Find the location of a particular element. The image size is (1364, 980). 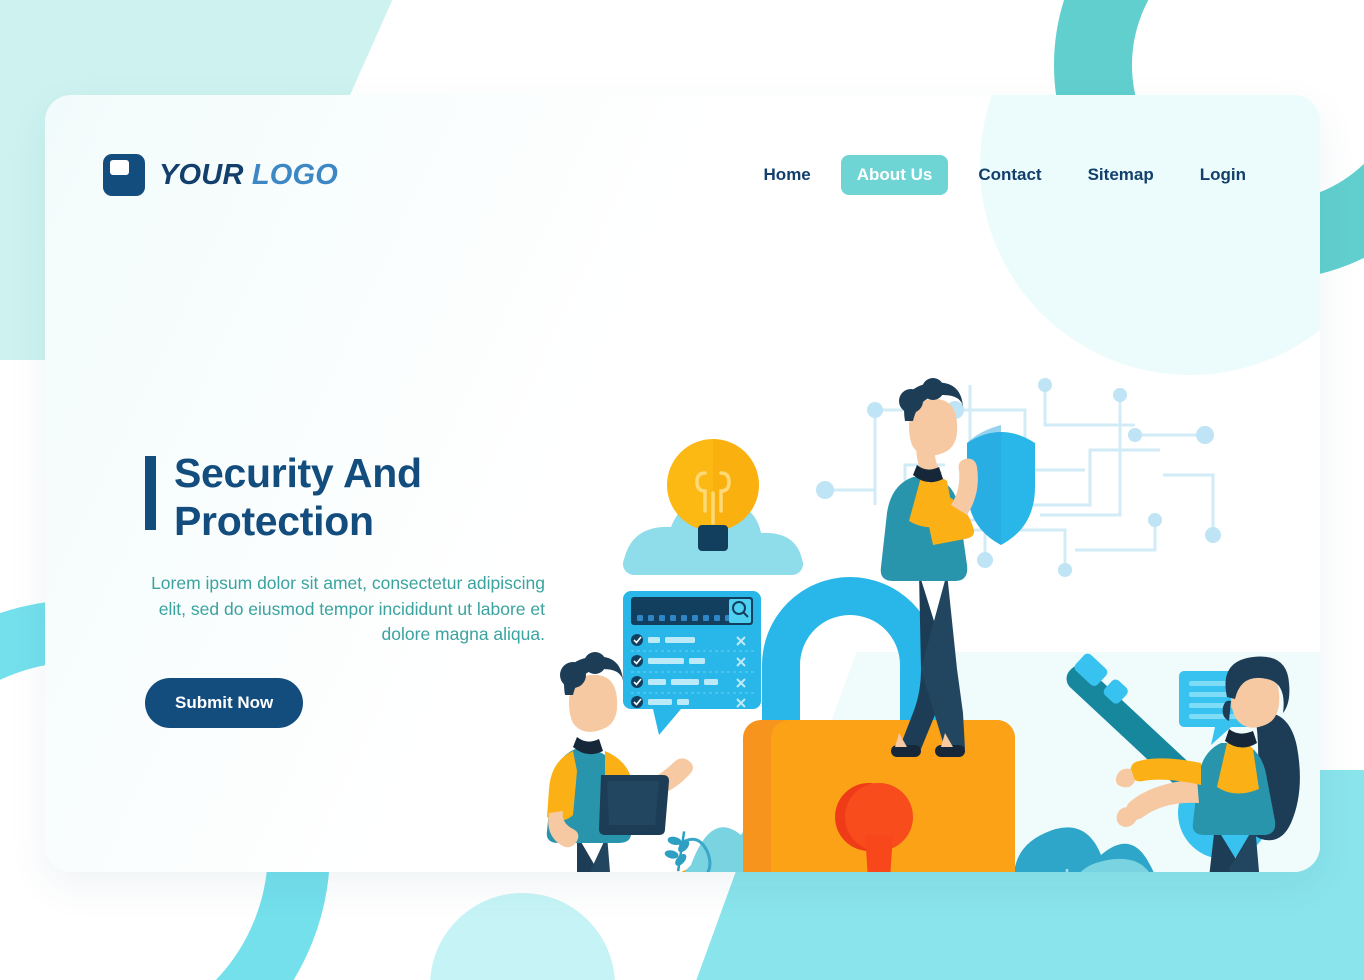

window-logo-icon is located at coordinates (124, 175).